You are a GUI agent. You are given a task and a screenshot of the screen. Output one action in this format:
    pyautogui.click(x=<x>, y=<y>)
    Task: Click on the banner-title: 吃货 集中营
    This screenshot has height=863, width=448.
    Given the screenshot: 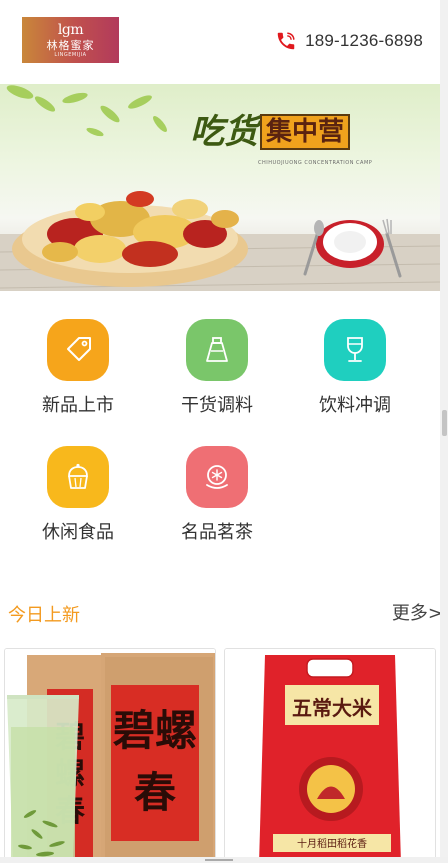 What is the action you would take?
    pyautogui.click(x=270, y=132)
    